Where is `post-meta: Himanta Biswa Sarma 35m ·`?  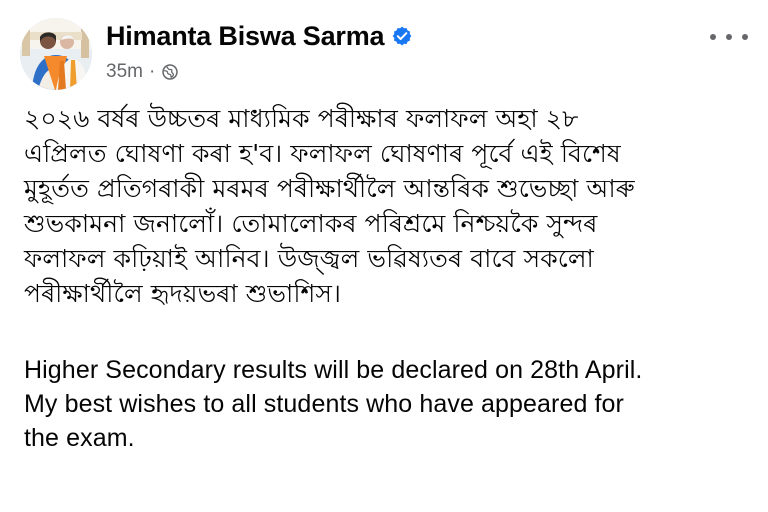 post-meta: Himanta Biswa Sarma 35m · is located at coordinates (402, 50).